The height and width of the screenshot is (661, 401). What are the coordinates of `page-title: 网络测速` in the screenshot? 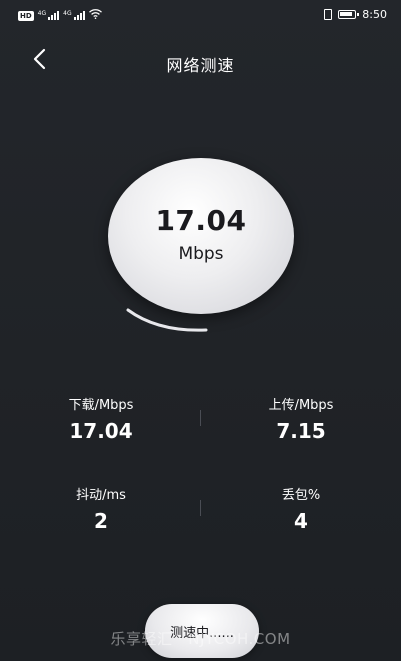 It's located at (200, 65).